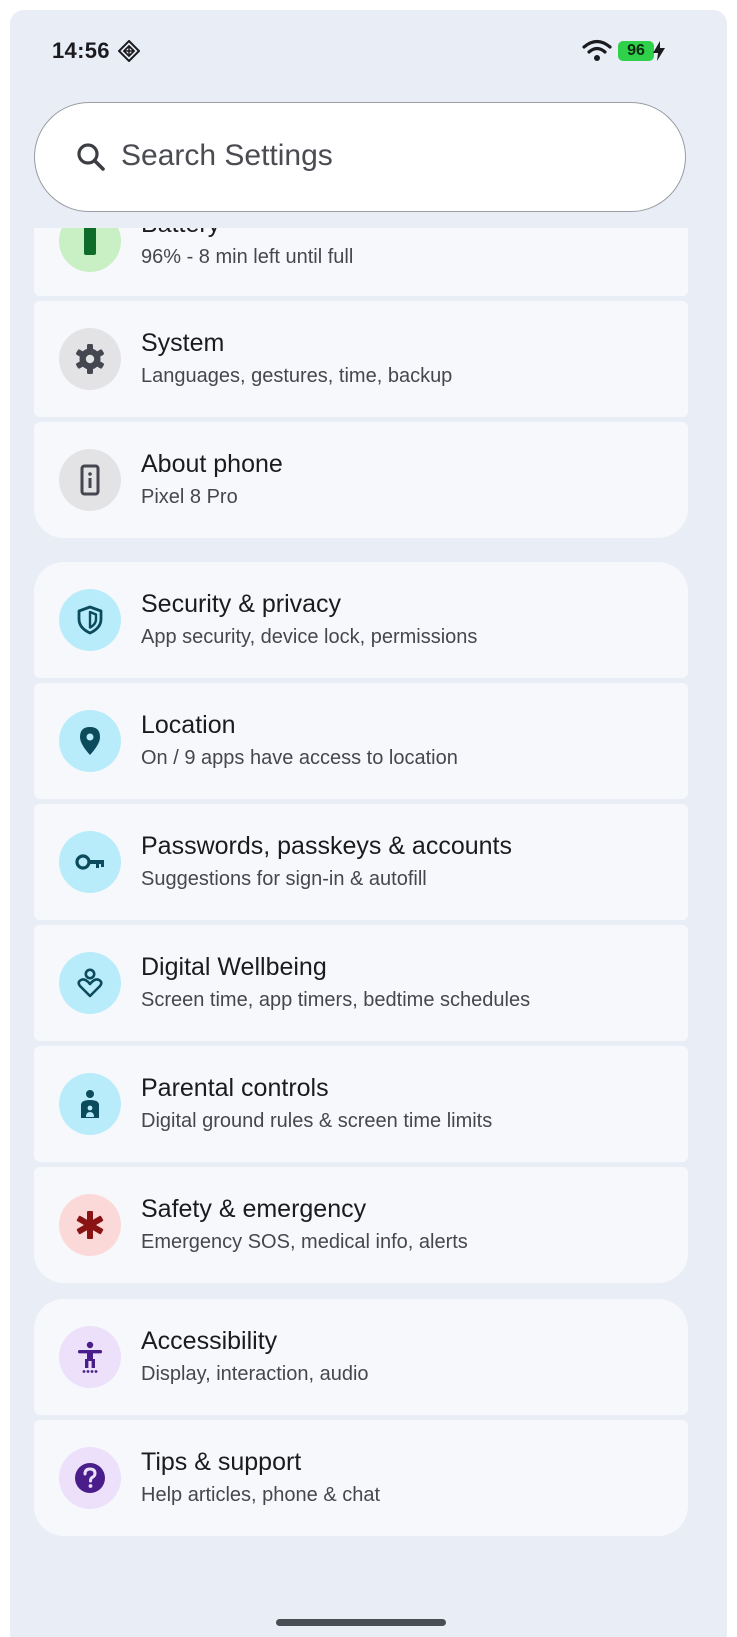  I want to click on settings-item-subtitle: Languages, gestures, time, backup, so click(297, 376).